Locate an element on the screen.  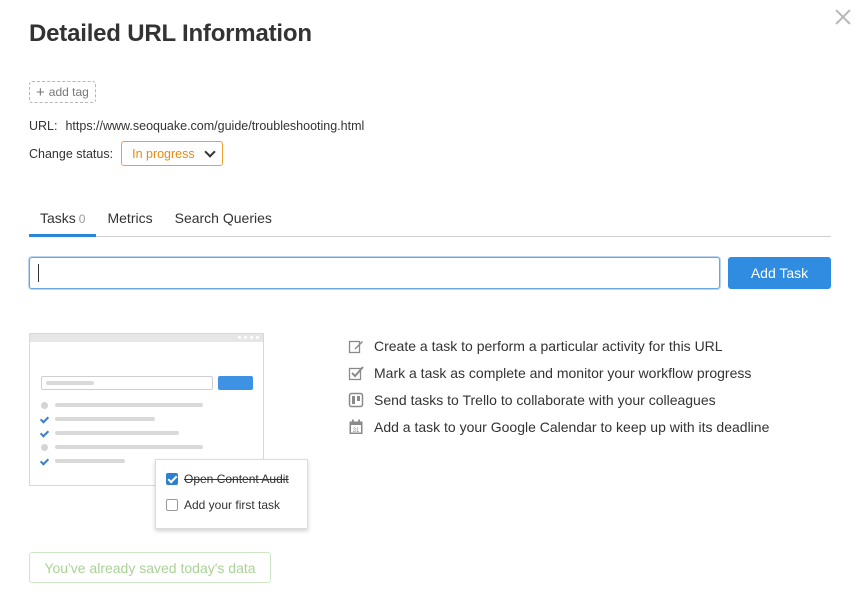
page-title: Detailed URL Information is located at coordinates (170, 33).